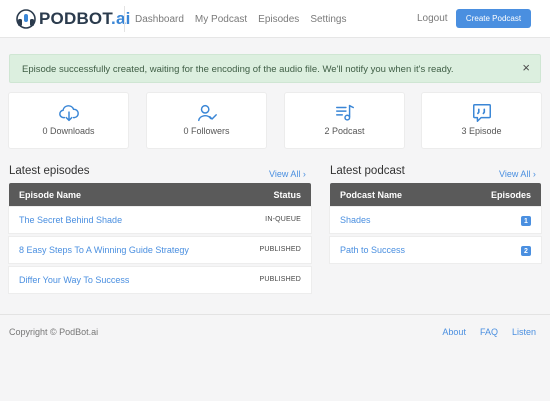 The height and width of the screenshot is (401, 550). Describe the element at coordinates (54, 332) in the screenshot. I see `copyright-text: Copyright © PodBot.ai` at that location.